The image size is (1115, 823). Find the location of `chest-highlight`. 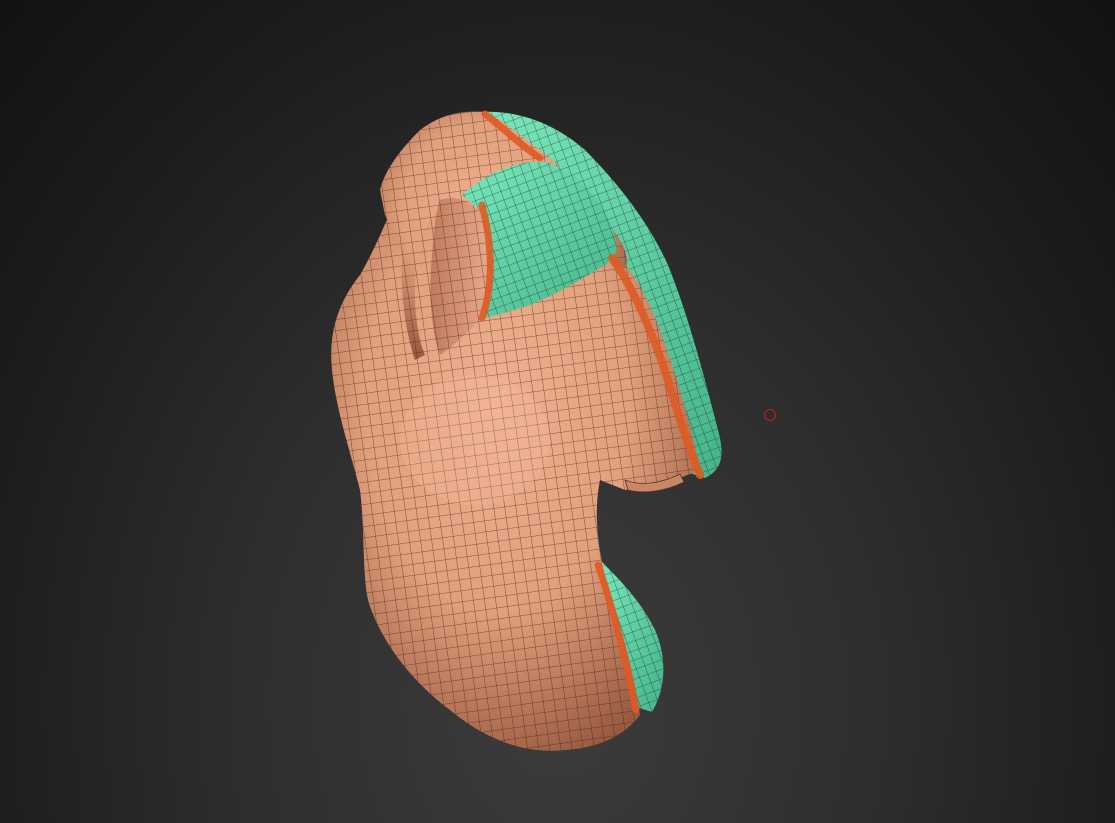

chest-highlight is located at coordinates (475, 440).